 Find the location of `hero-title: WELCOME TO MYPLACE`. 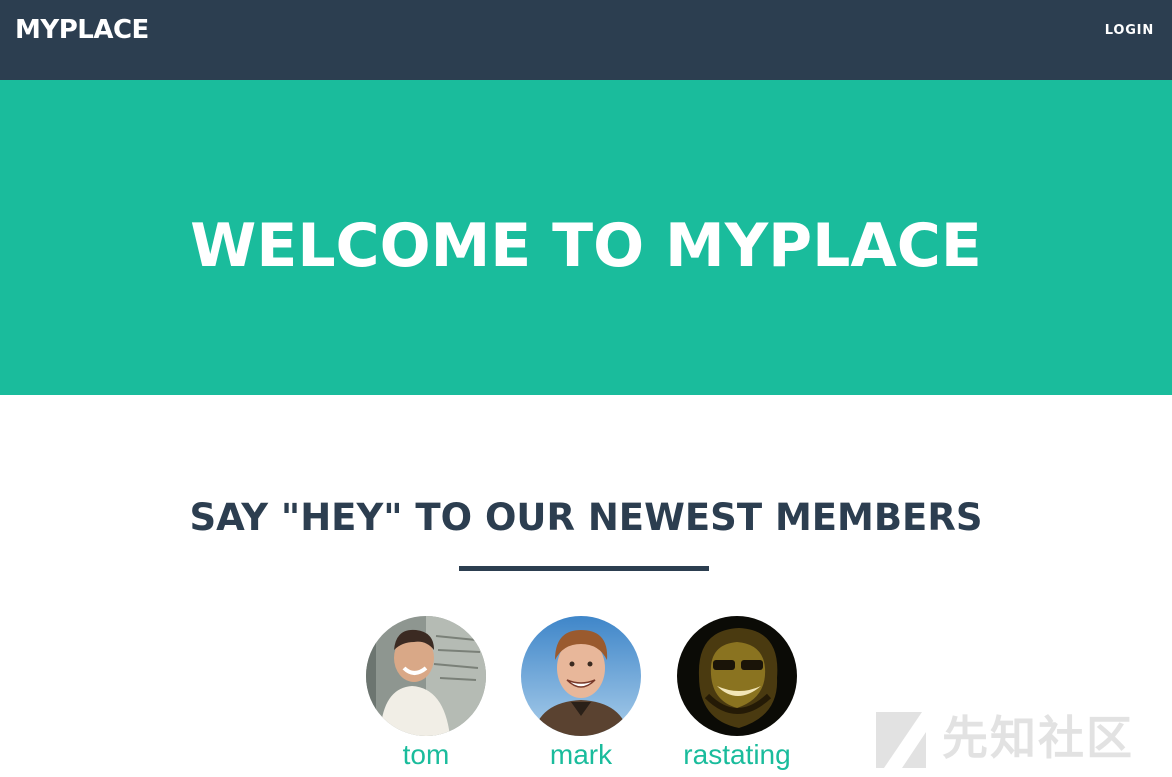

hero-title: WELCOME TO MYPLACE is located at coordinates (586, 246).